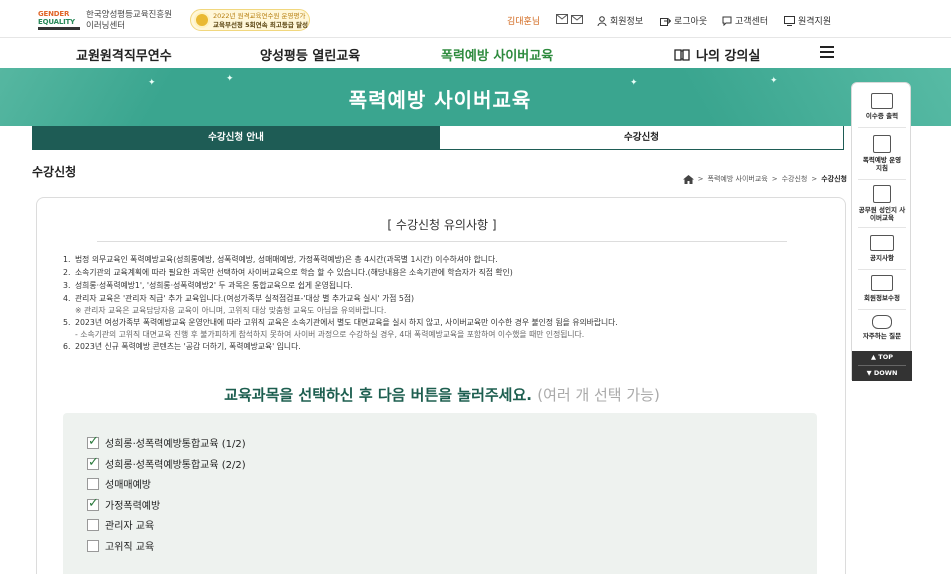 The image size is (951, 574). I want to click on tab-enrollment: 수강신청, so click(642, 138).